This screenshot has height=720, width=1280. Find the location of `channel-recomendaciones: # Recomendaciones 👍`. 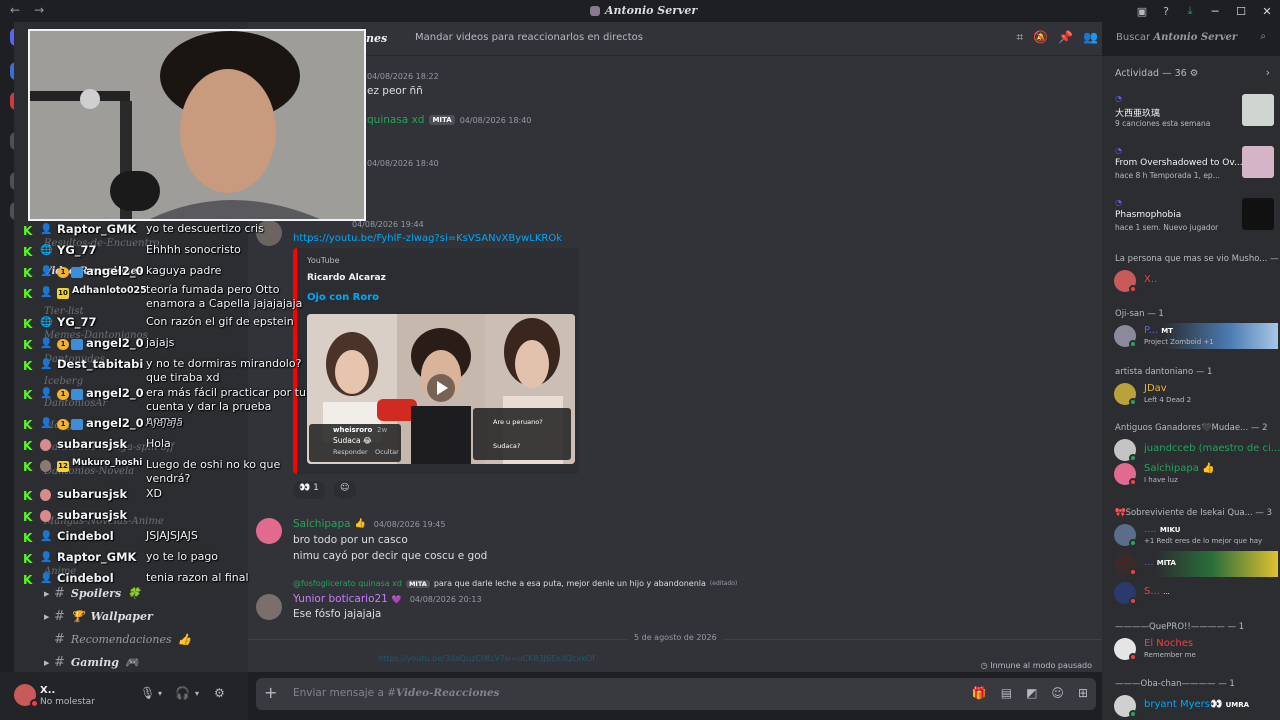

channel-recomendaciones: # Recomendaciones 👍 is located at coordinates (122, 639).